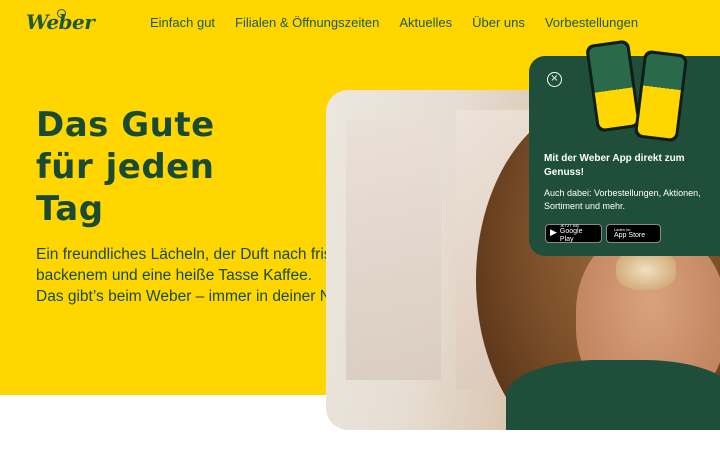 The height and width of the screenshot is (450, 720). What do you see at coordinates (613, 395) in the screenshot?
I see `photo-woman-shirt` at bounding box center [613, 395].